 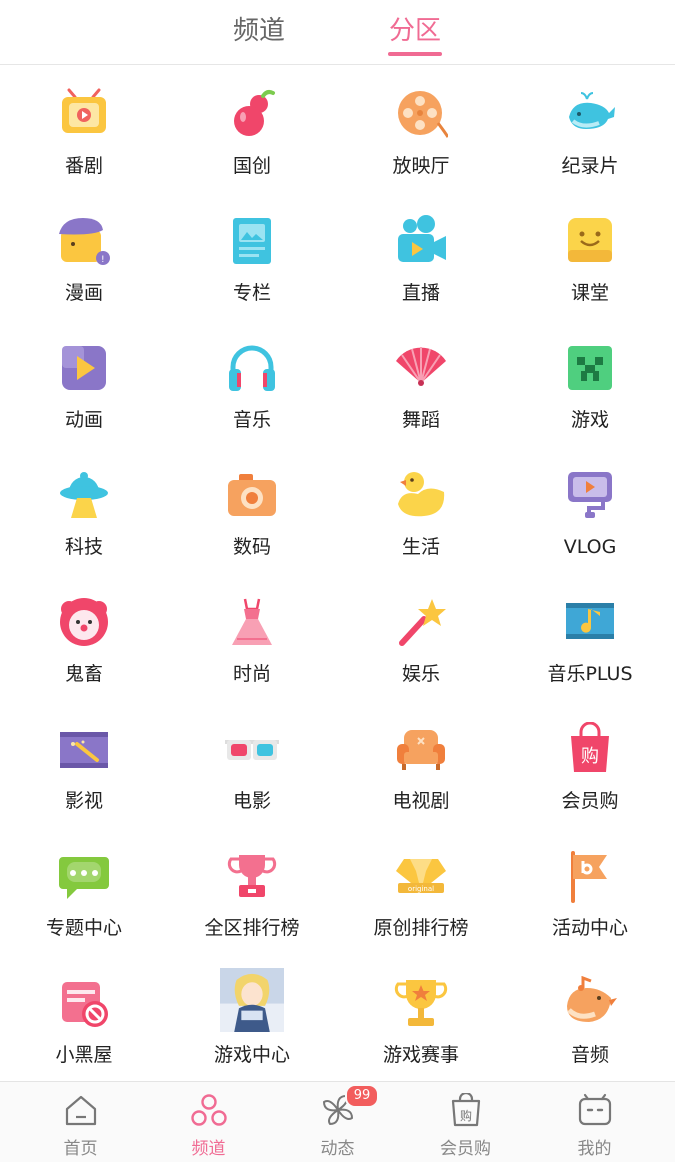 What do you see at coordinates (420, 547) in the screenshot?
I see `zone-label: 生活` at bounding box center [420, 547].